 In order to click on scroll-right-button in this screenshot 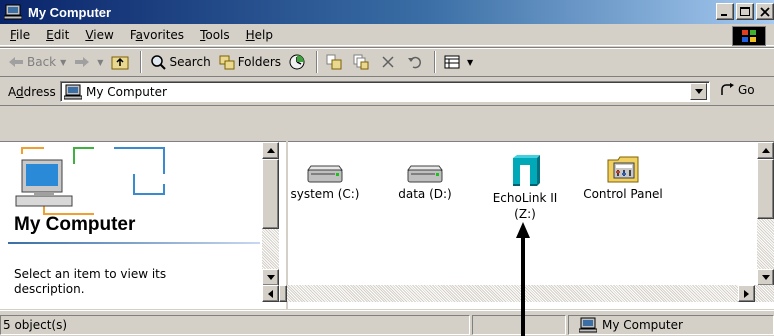, I will do `click(746, 293)`.